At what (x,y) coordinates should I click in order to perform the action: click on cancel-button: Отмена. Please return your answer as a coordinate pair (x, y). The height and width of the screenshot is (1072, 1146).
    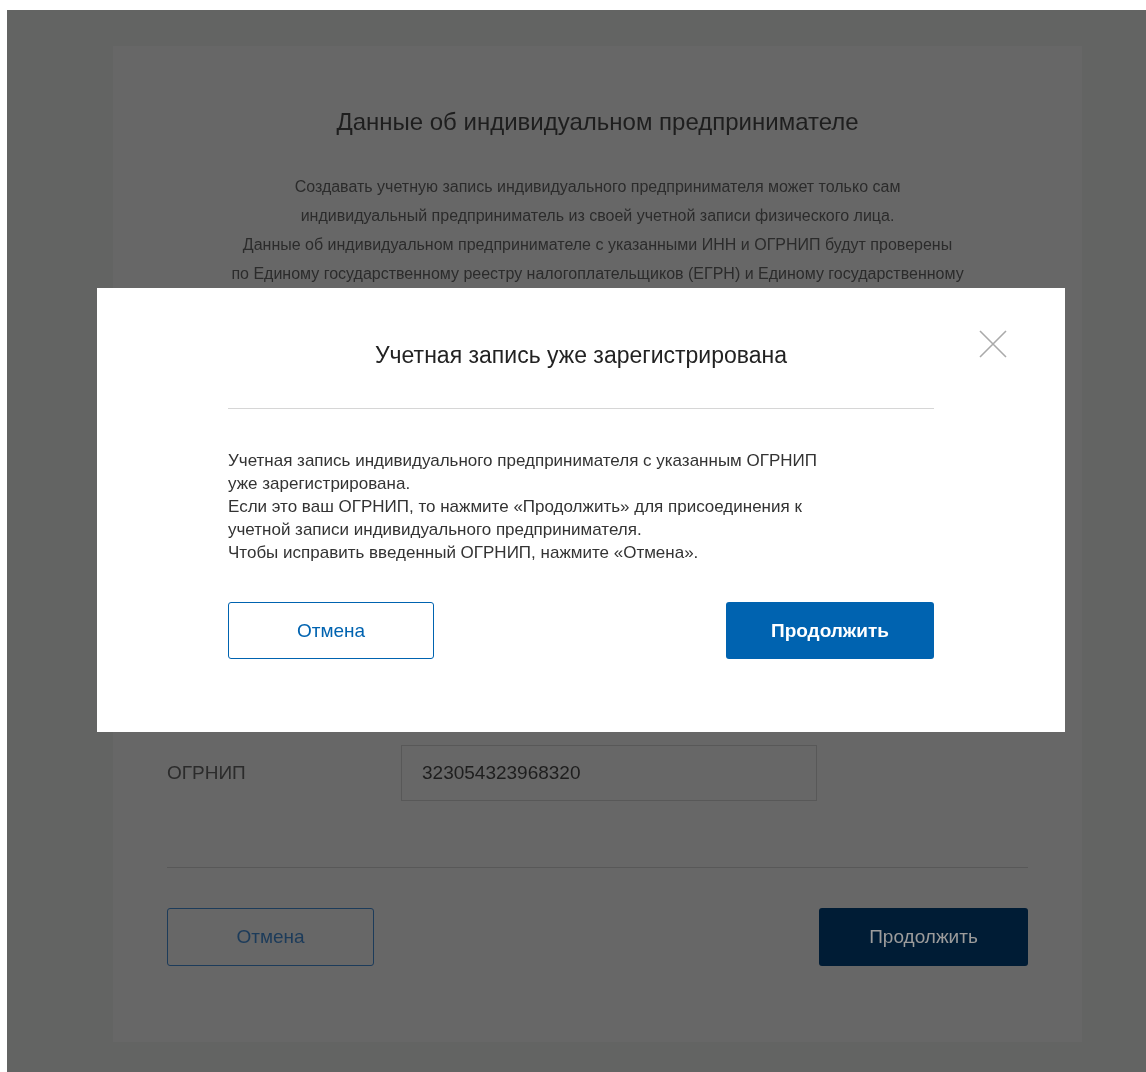
    Looking at the image, I should click on (331, 630).